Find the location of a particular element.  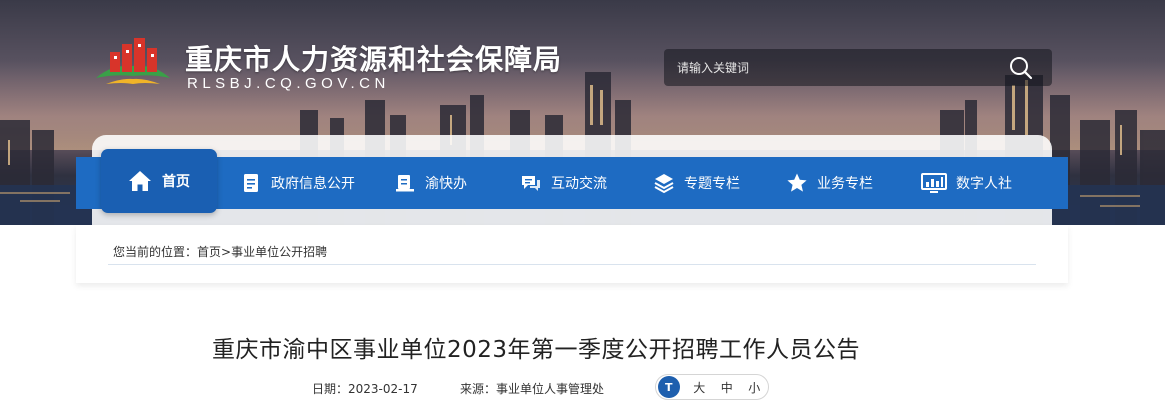

star-icon is located at coordinates (797, 182).